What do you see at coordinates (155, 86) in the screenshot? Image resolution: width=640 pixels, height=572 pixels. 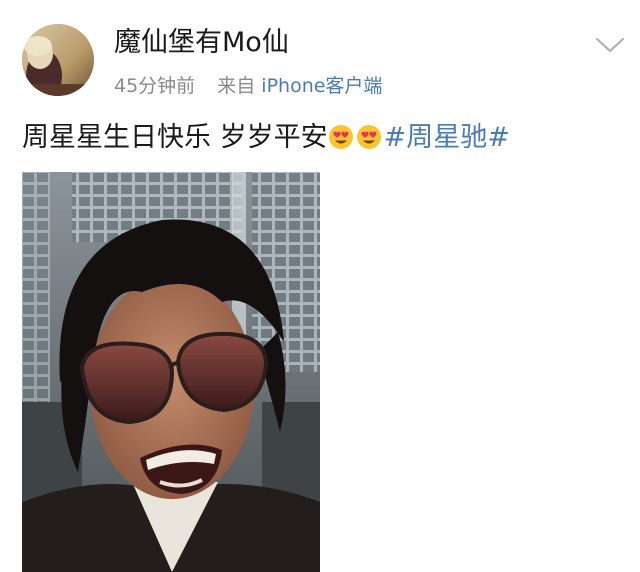 I see `post-time: 45分钟前` at bounding box center [155, 86].